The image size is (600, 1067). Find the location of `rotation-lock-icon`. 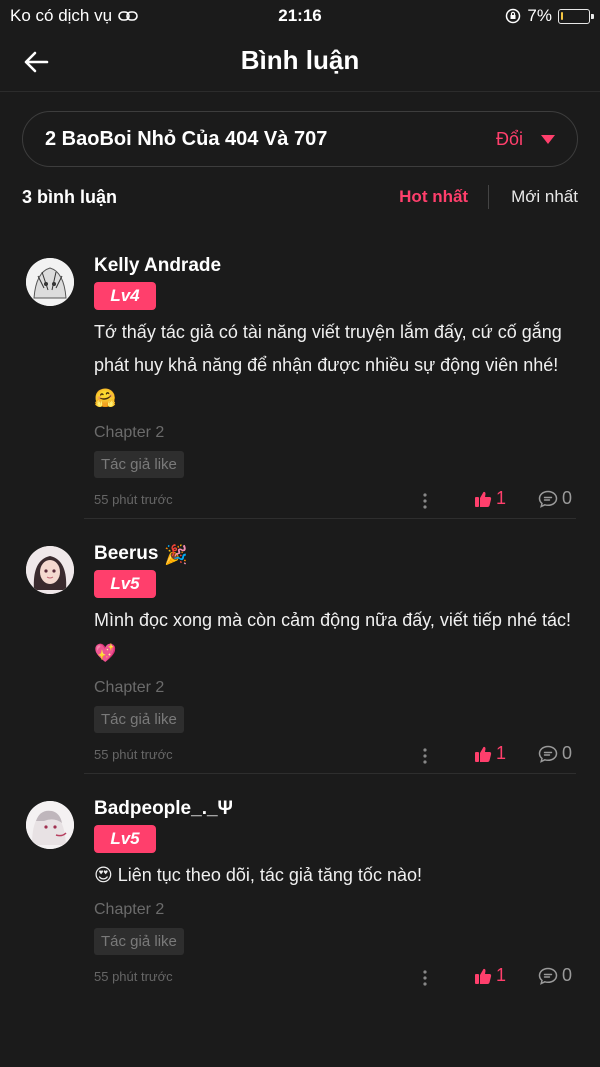

rotation-lock-icon is located at coordinates (513, 16).